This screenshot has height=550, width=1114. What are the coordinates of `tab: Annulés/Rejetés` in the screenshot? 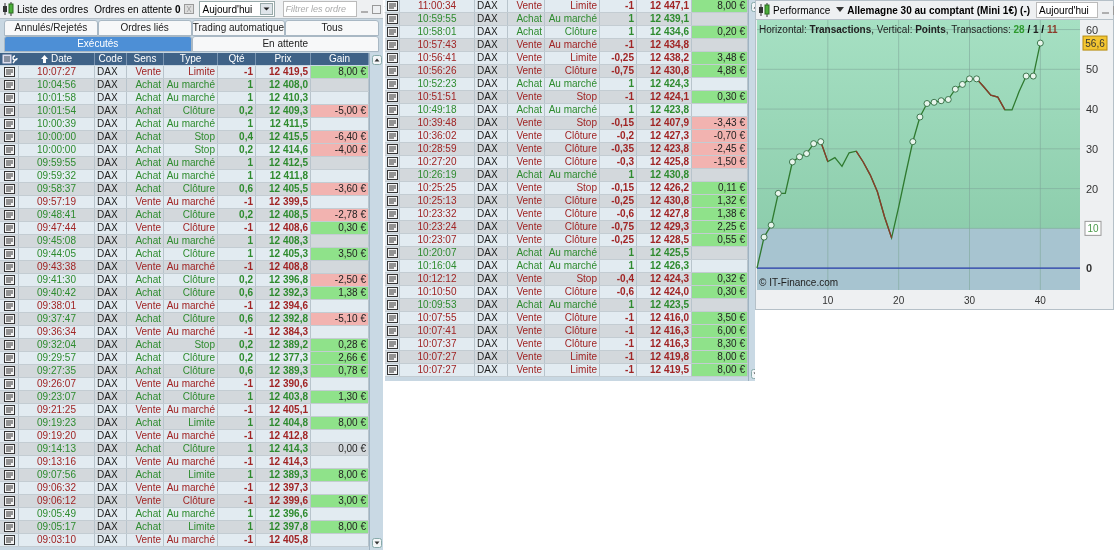 It's located at (51, 28).